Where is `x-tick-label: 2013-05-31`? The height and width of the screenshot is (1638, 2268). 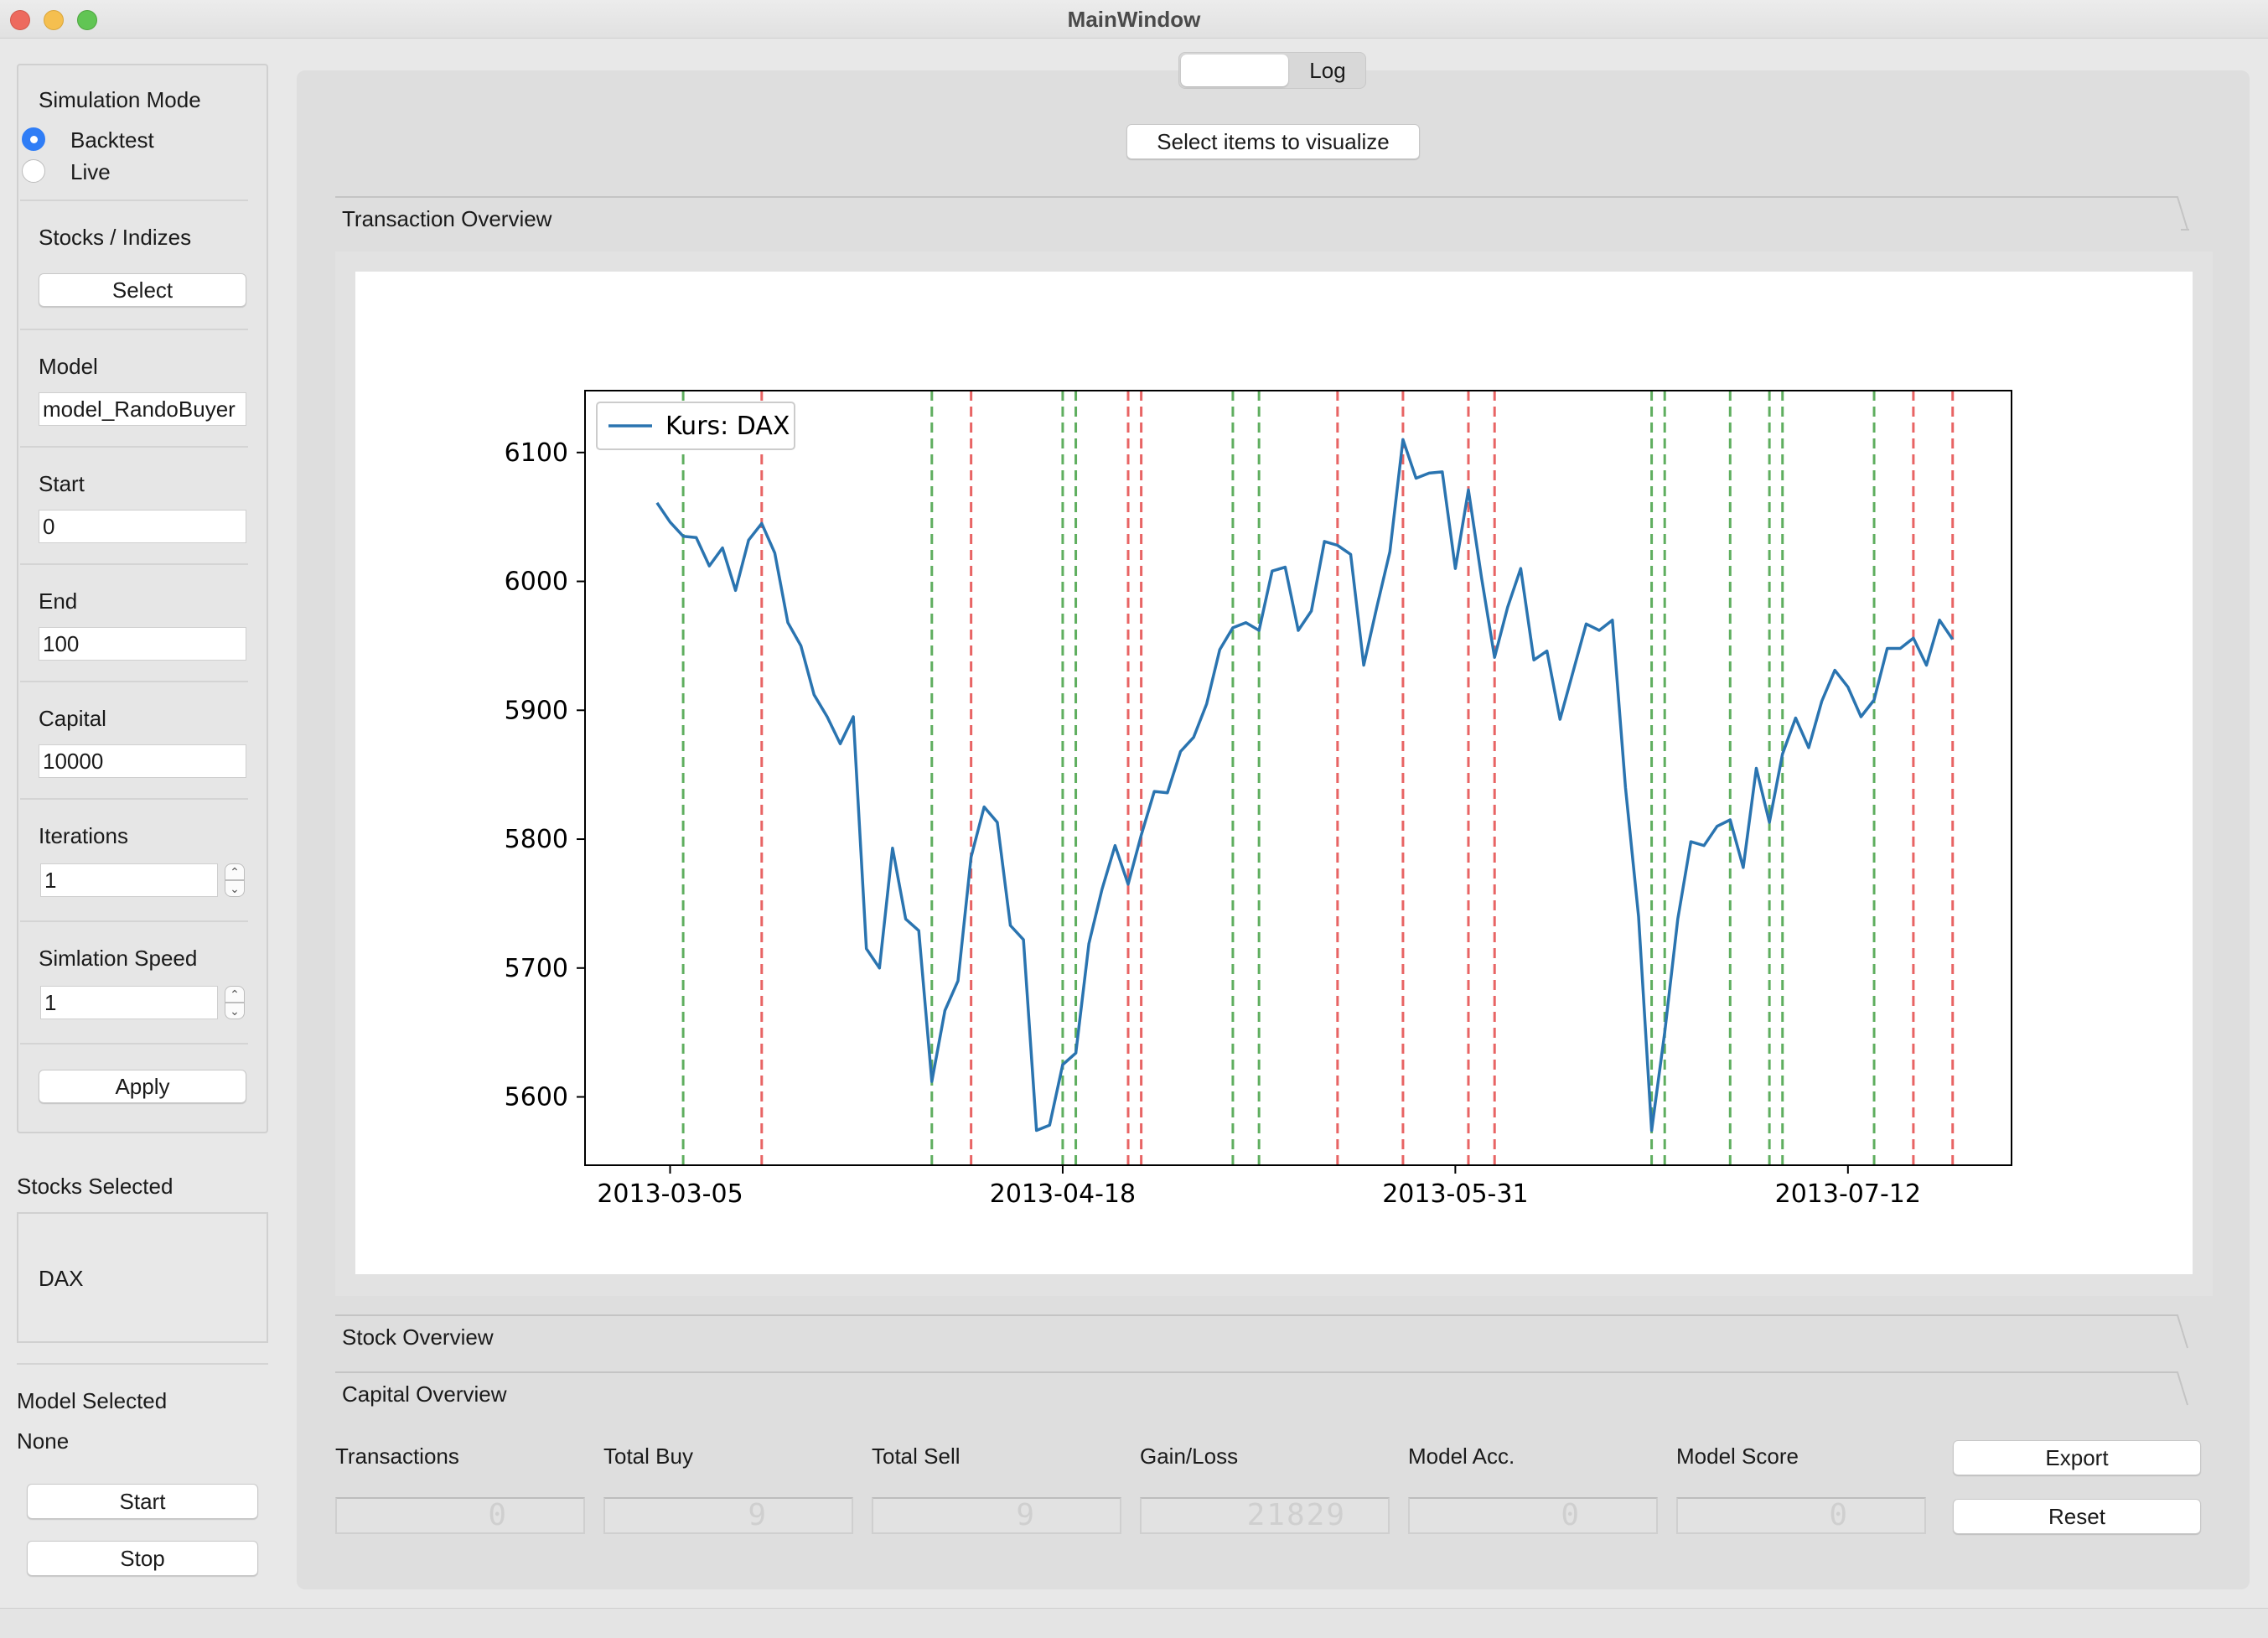
x-tick-label: 2013-05-31 is located at coordinates (1455, 1194).